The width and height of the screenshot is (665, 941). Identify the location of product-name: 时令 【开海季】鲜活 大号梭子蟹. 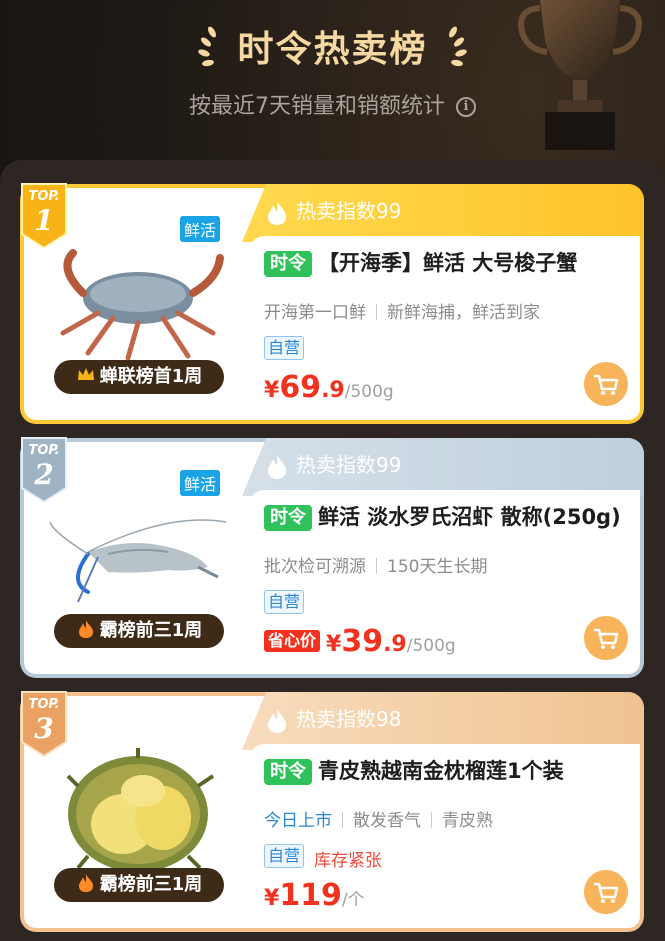
(449, 263).